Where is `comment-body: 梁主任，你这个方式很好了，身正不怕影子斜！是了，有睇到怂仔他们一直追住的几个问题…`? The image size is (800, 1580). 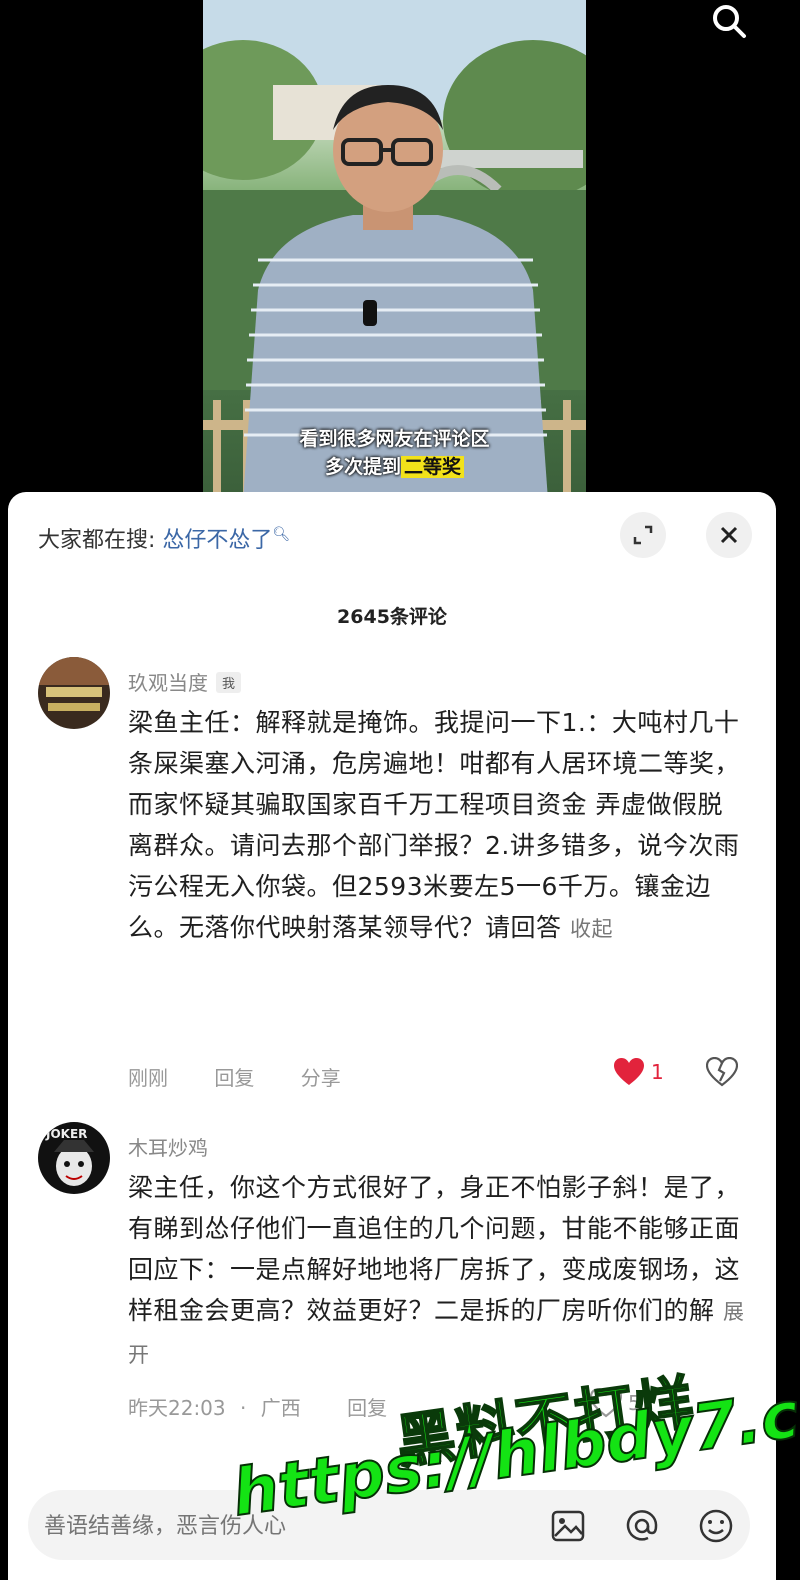
comment-body: 梁主任，你这个方式很好了，身正不怕影子斜！是了，有睇到怂仔他们一直追住的几个问题… is located at coordinates (434, 1249).